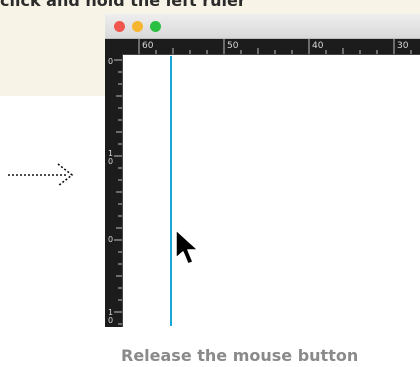 This screenshot has height=367, width=420. What do you see at coordinates (262, 26) in the screenshot?
I see `window-titlebar` at bounding box center [262, 26].